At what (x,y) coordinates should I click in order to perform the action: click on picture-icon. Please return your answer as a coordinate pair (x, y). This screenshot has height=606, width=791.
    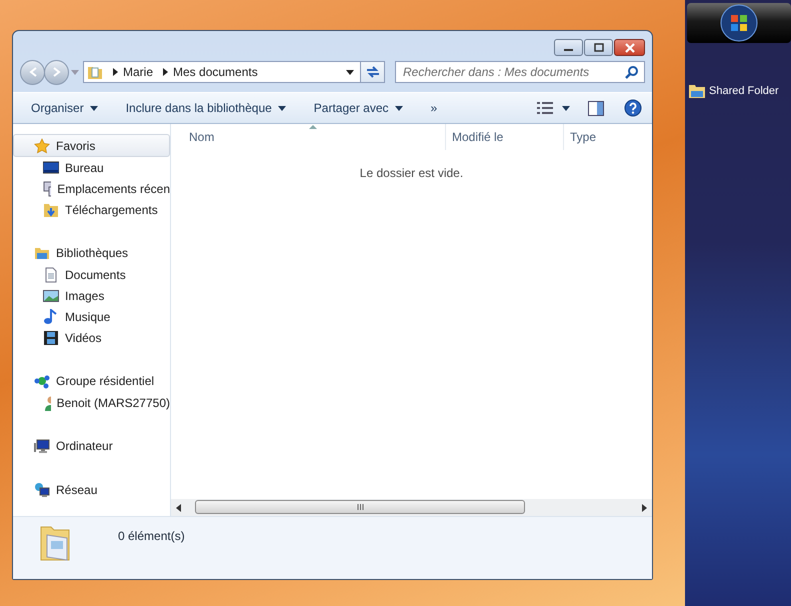
    Looking at the image, I should click on (51, 296).